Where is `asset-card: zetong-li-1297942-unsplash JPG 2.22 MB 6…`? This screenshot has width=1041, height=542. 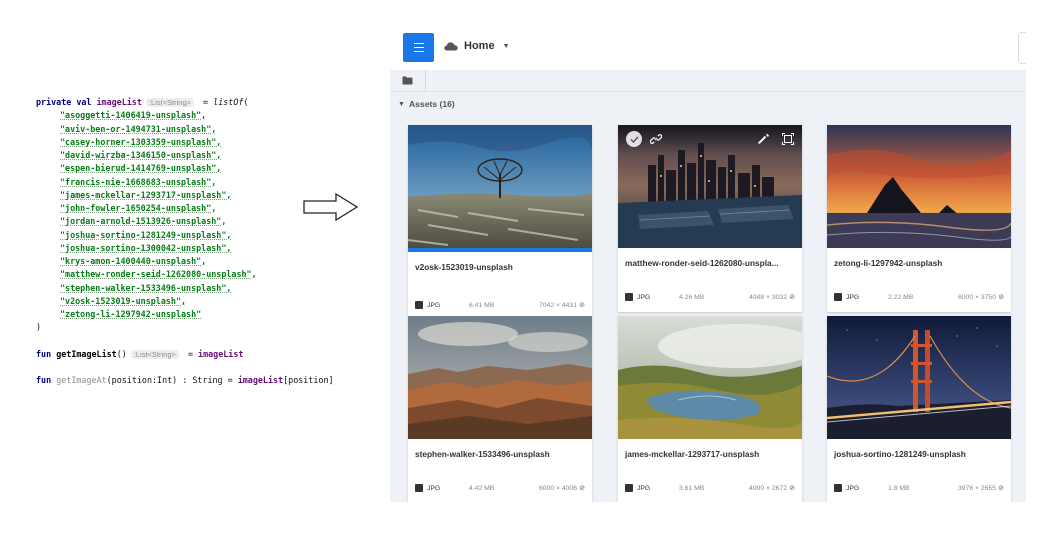
asset-card: zetong-li-1297942-unsplash JPG 2.22 MB 6… is located at coordinates (919, 218).